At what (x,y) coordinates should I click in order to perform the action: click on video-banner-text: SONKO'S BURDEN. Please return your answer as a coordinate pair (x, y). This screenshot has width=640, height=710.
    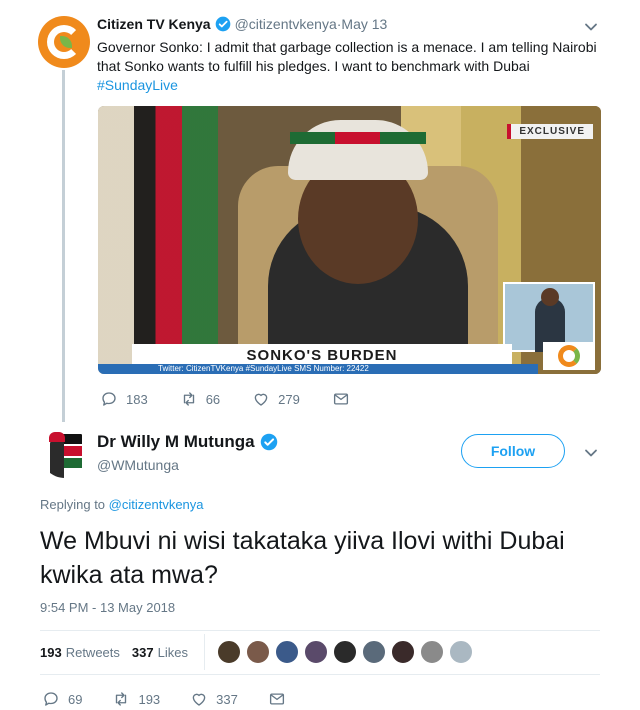
    Looking at the image, I should click on (322, 355).